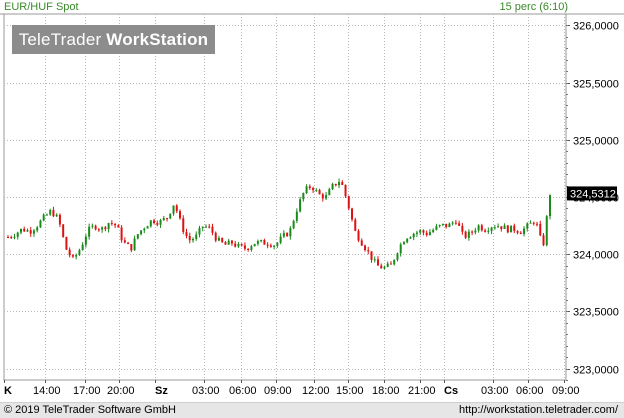 This screenshot has width=624, height=418. What do you see at coordinates (538, 410) in the screenshot?
I see `website-url-link: http://workstation.teletrader.com/` at bounding box center [538, 410].